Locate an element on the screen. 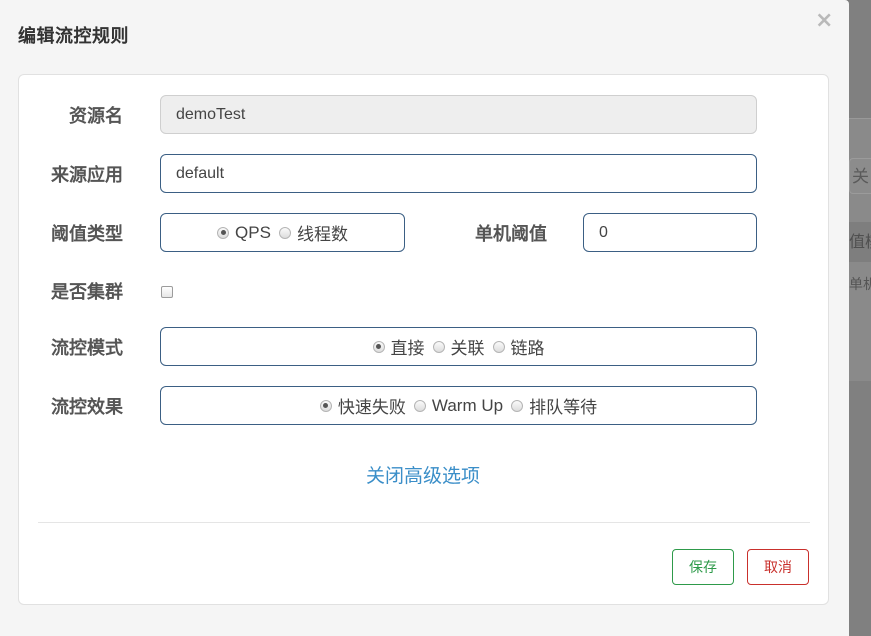 The width and height of the screenshot is (871, 636). background-table-cell: 单机 is located at coordinates (860, 285).